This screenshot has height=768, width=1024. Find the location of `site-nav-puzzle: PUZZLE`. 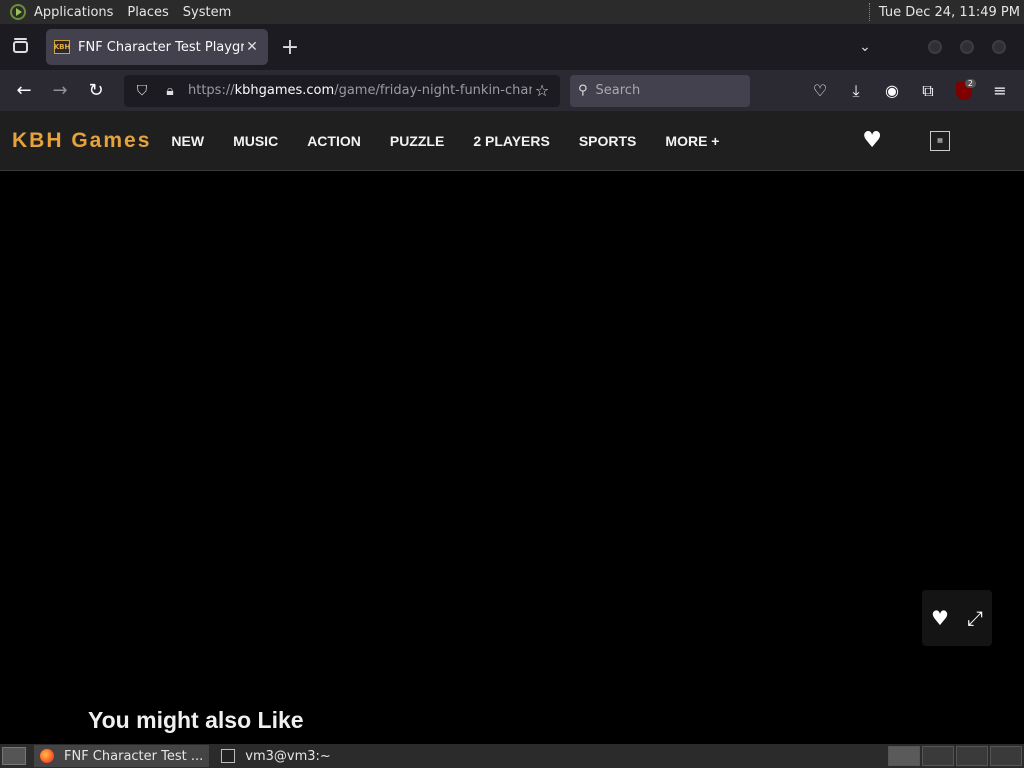

site-nav-puzzle: PUZZLE is located at coordinates (417, 141).